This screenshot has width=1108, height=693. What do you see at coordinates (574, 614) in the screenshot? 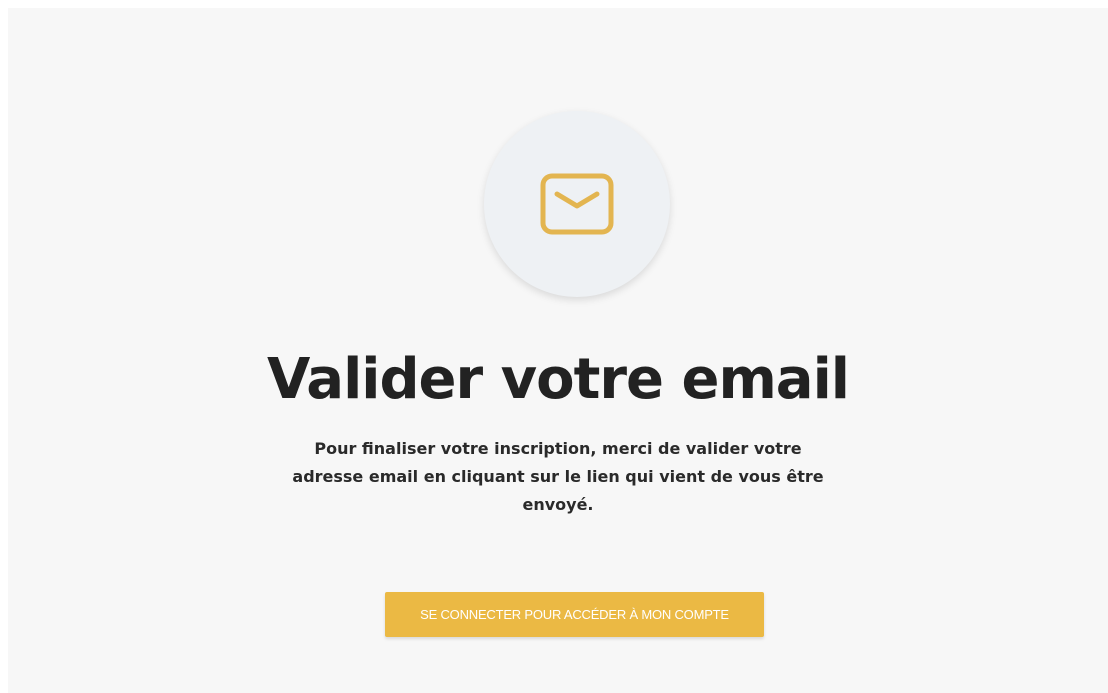
I see `login-button: SE CONNECTER POUR ACCÉDER À MON COMPTE` at bounding box center [574, 614].